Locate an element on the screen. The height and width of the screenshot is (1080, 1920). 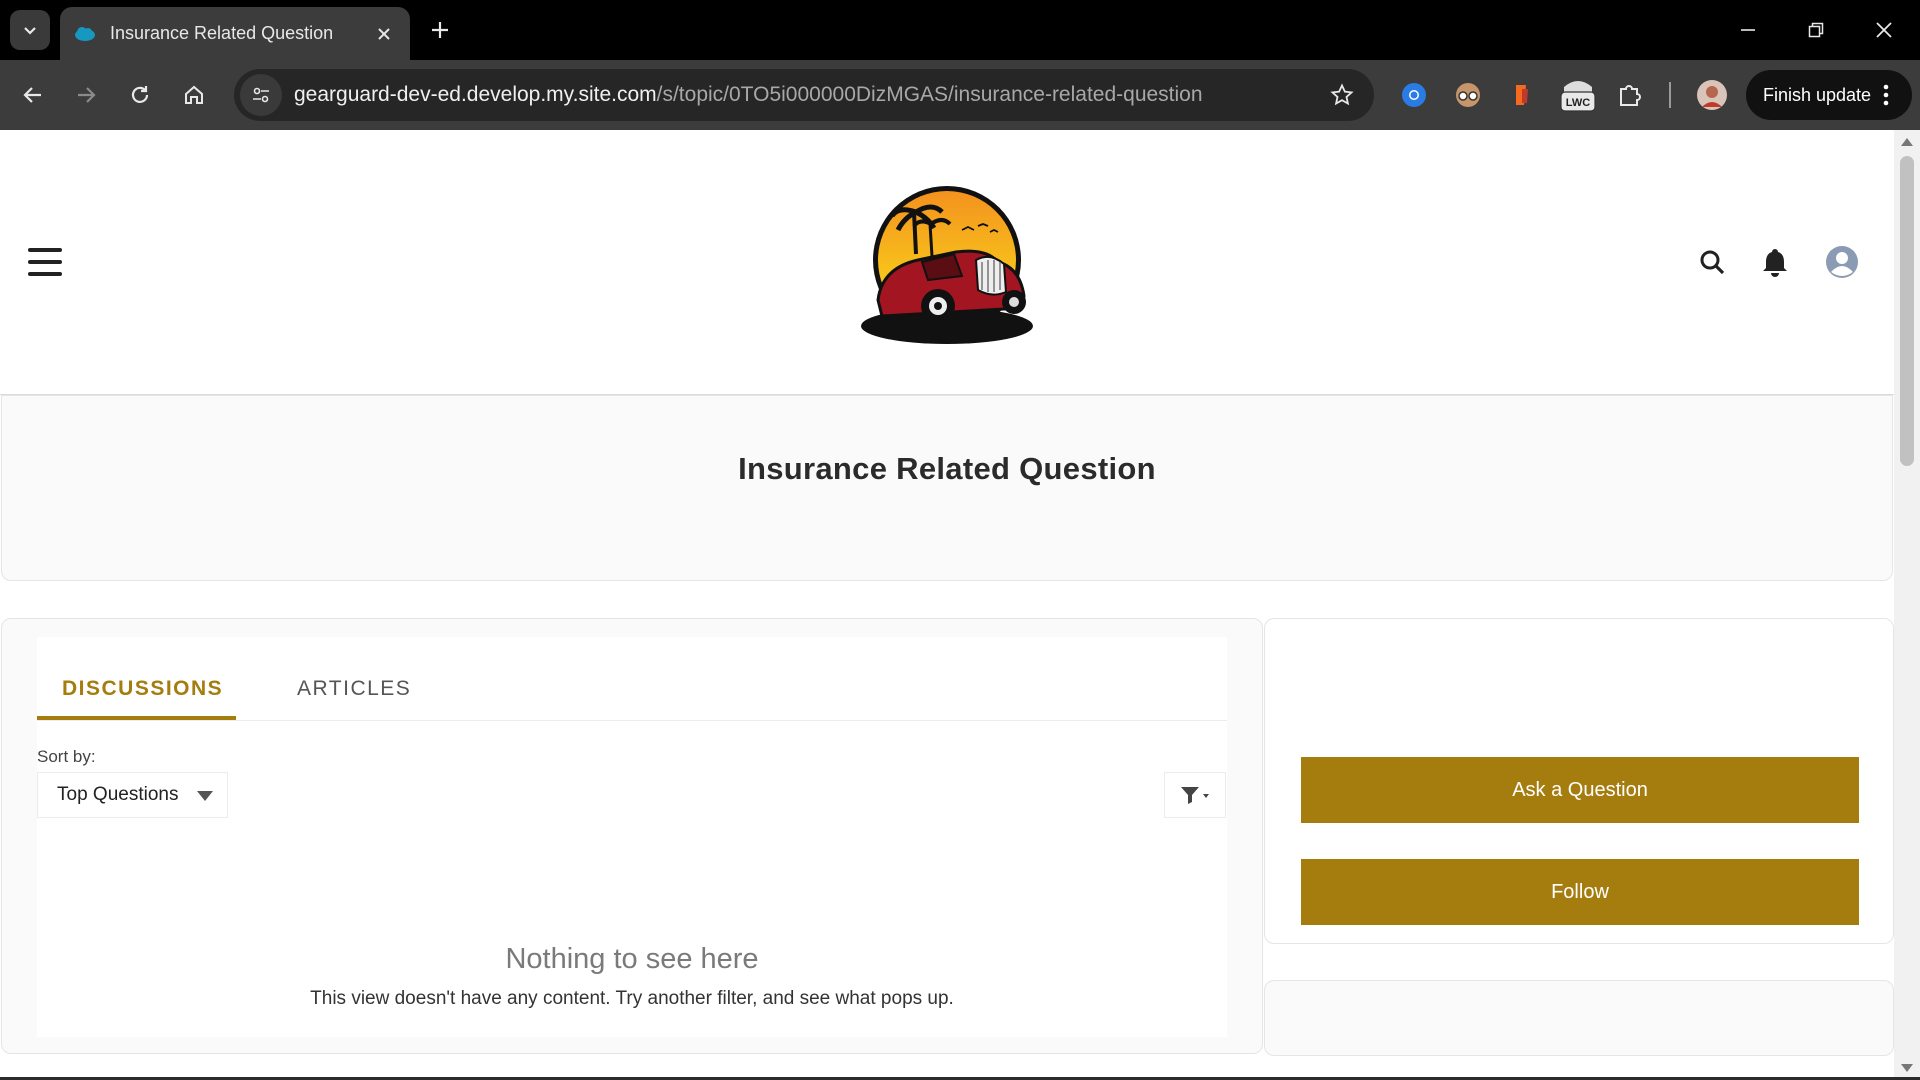
star-icon is located at coordinates (1342, 94).